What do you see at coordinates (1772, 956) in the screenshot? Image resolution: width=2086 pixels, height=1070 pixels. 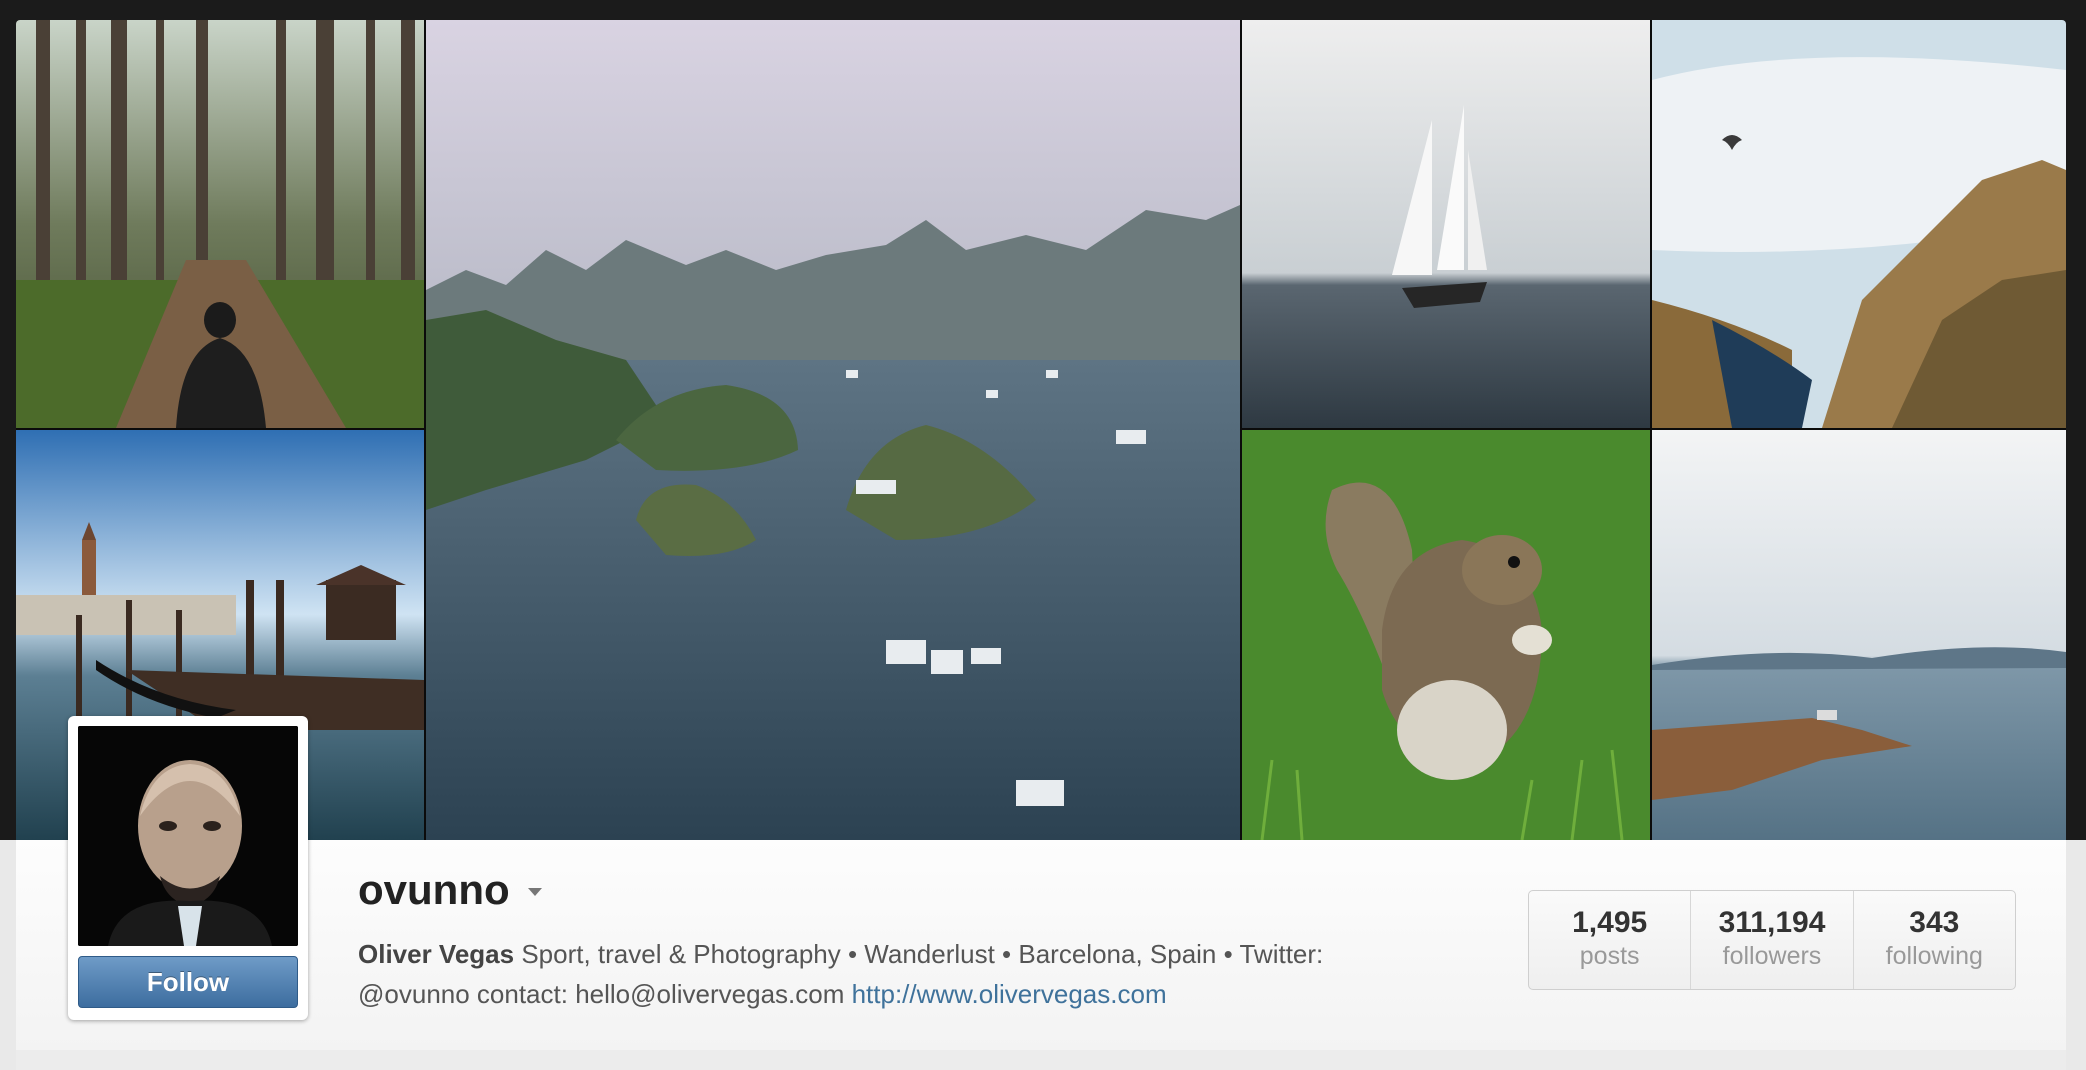 I see `stat-followers-label: followers` at bounding box center [1772, 956].